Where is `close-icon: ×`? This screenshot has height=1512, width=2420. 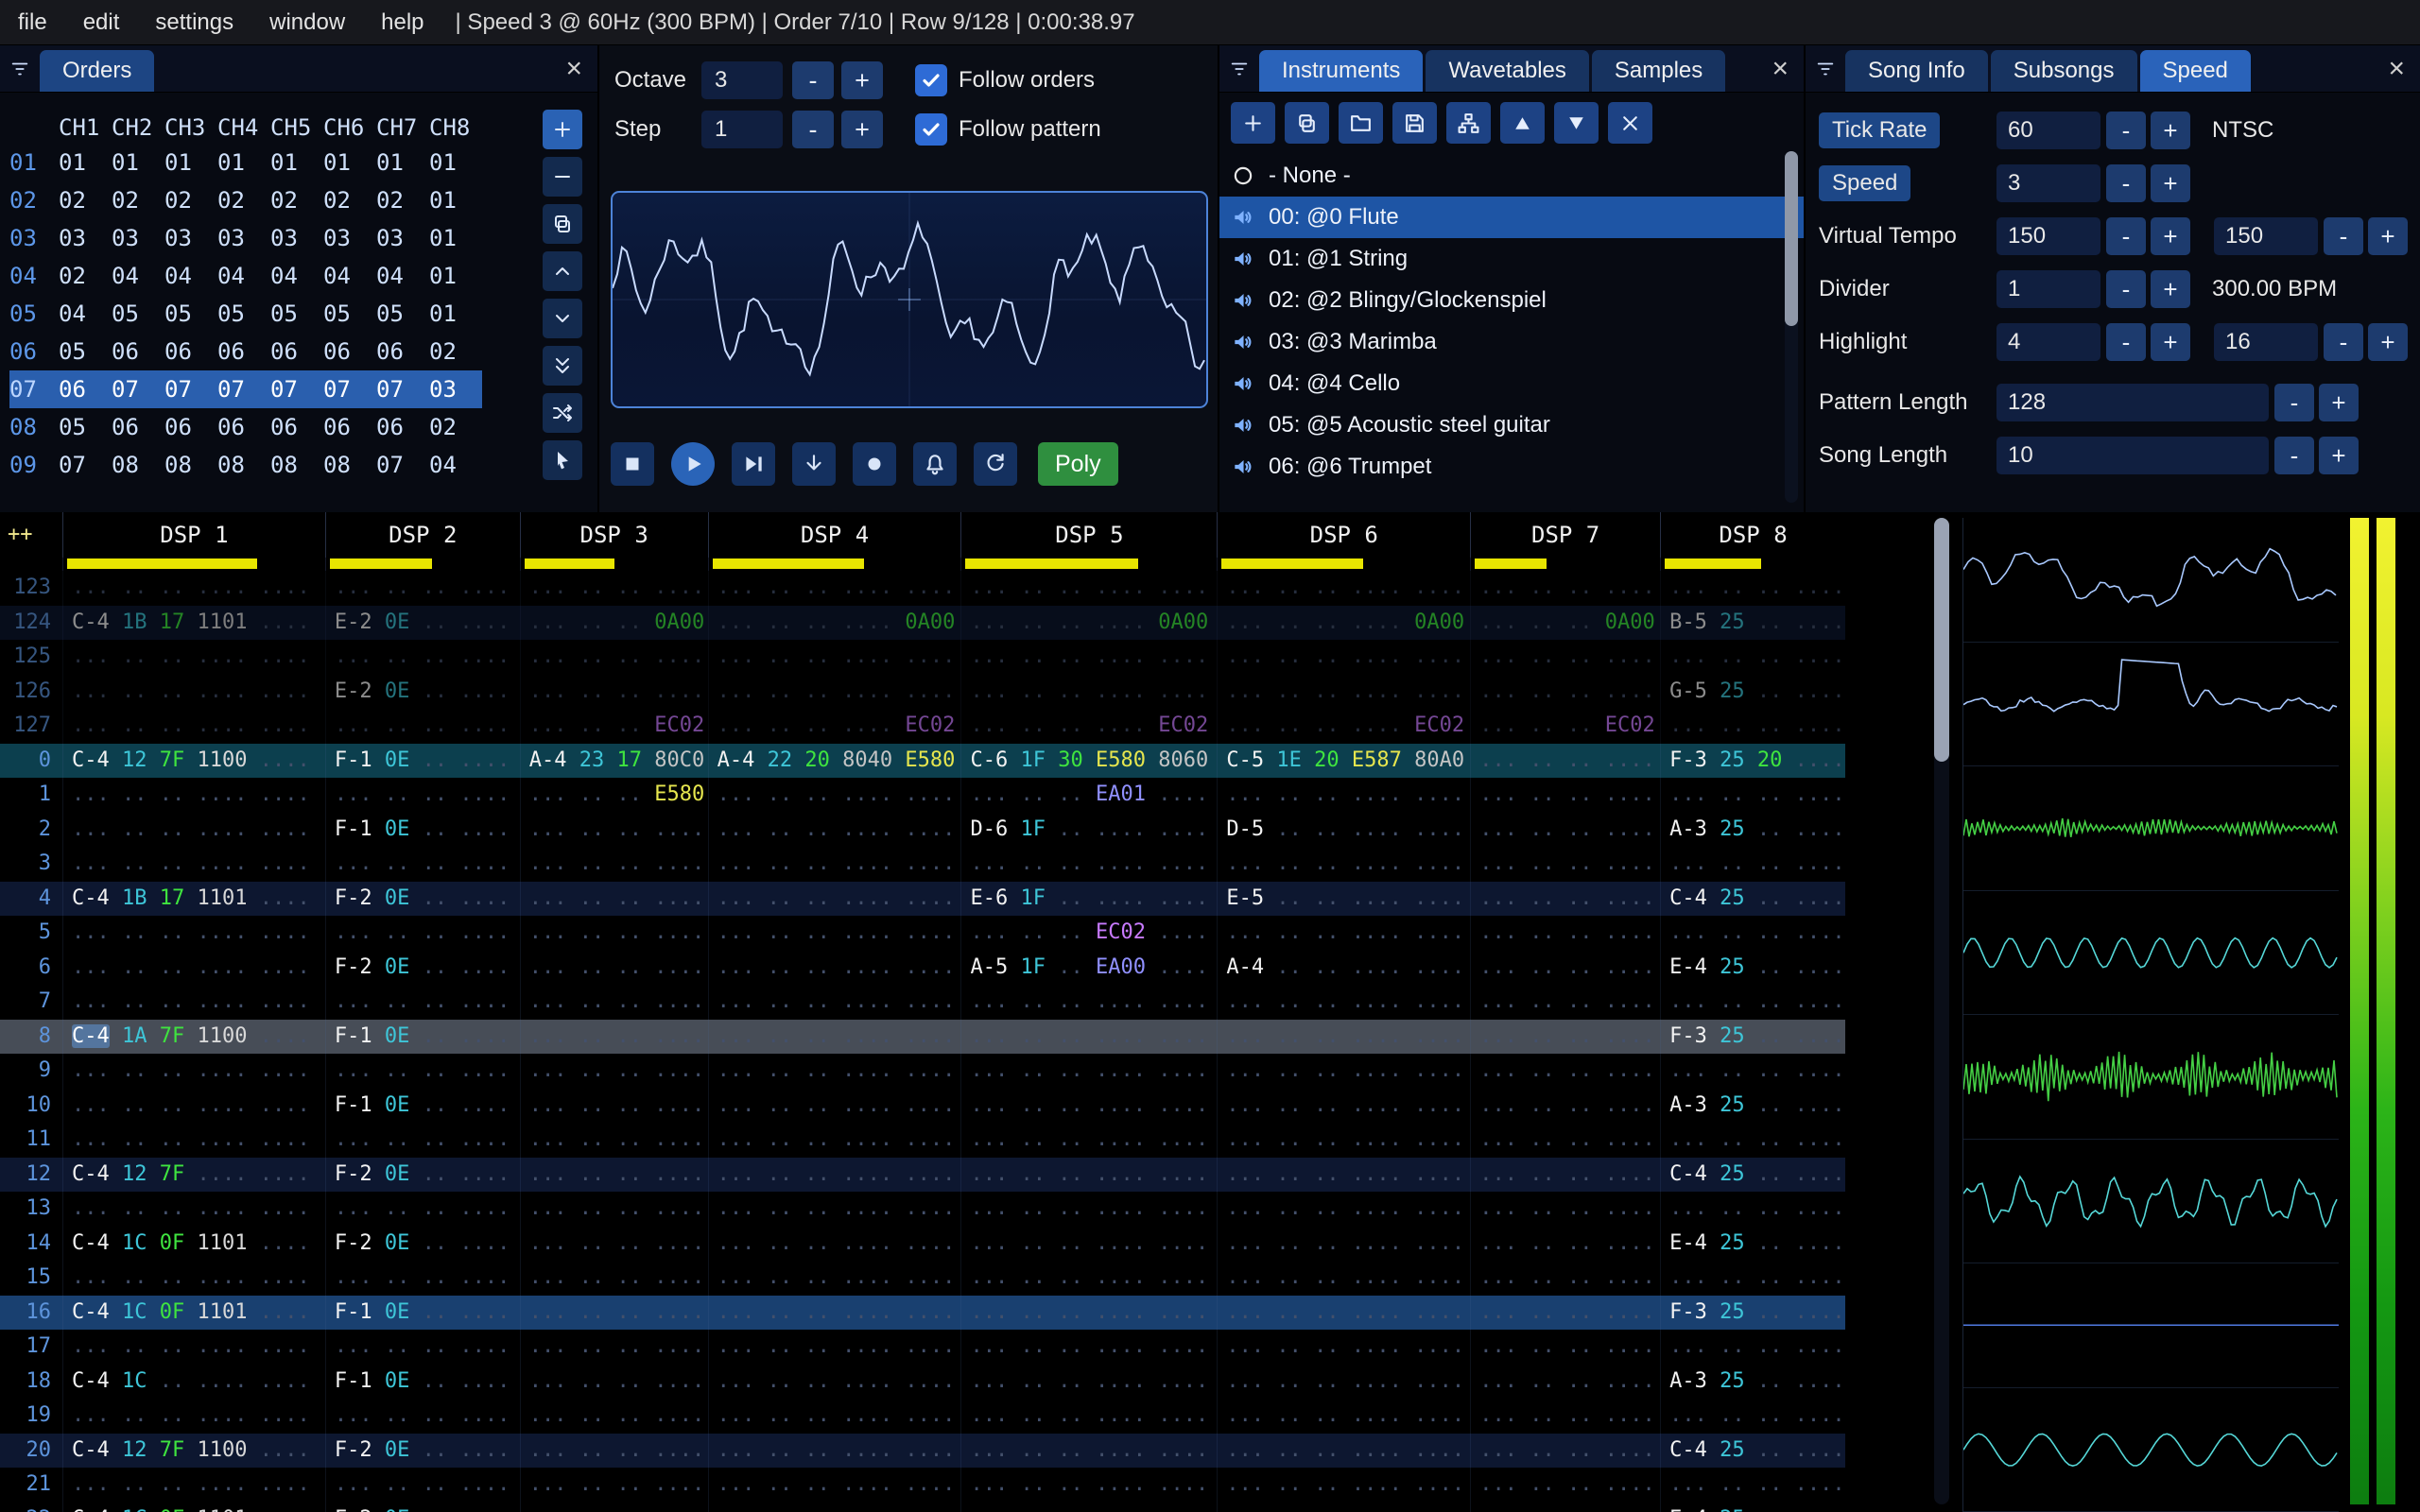
close-icon: × is located at coordinates (573, 69).